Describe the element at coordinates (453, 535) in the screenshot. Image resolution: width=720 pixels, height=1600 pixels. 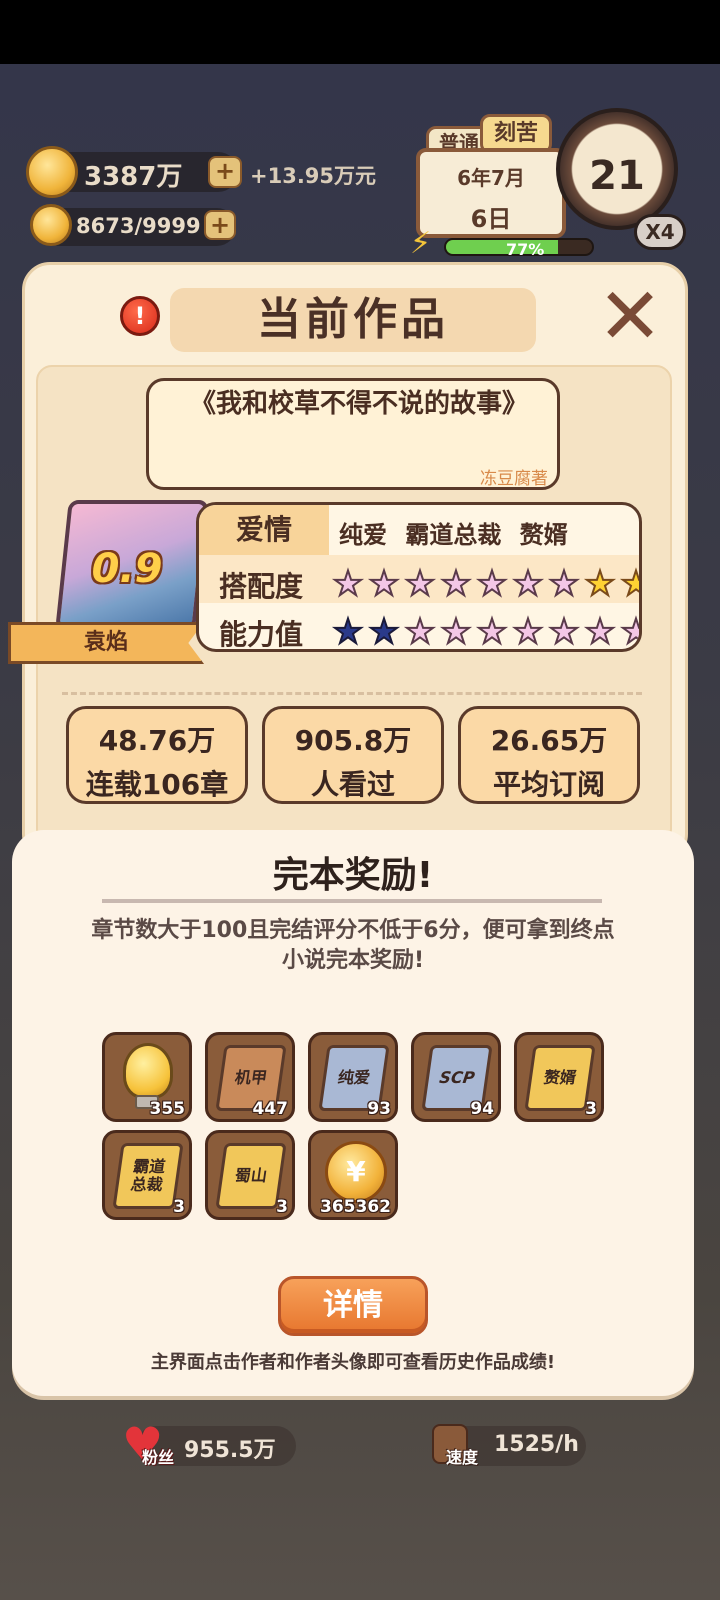
I see `genre-tags: 纯爱 霸道总裁 赘婿` at that location.